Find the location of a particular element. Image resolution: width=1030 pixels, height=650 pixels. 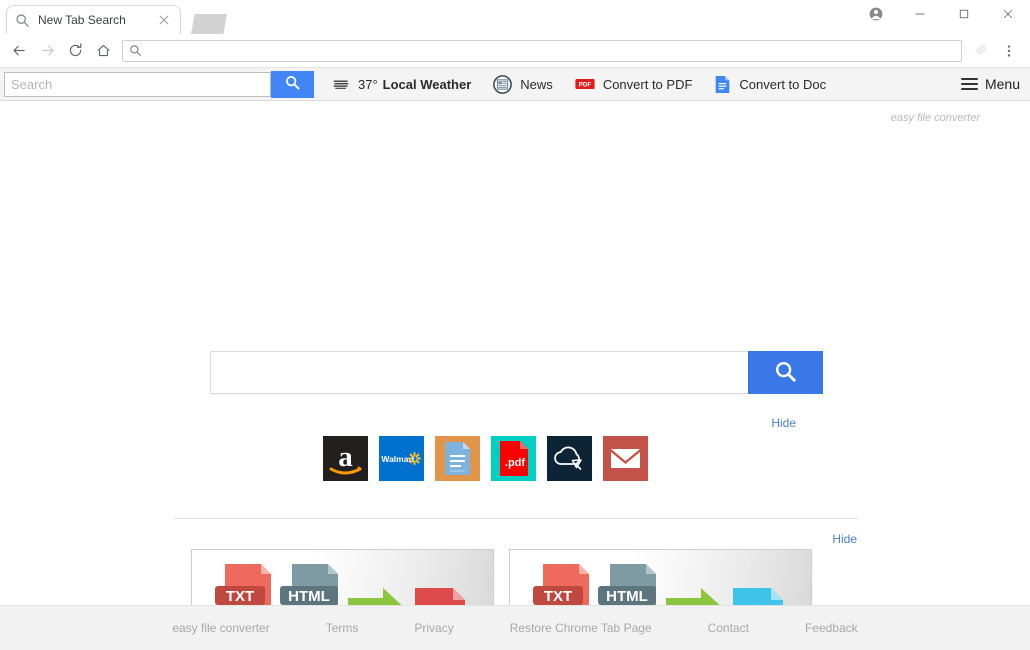

shortcut-tiles: a Walmart .pdf is located at coordinates (485, 458).